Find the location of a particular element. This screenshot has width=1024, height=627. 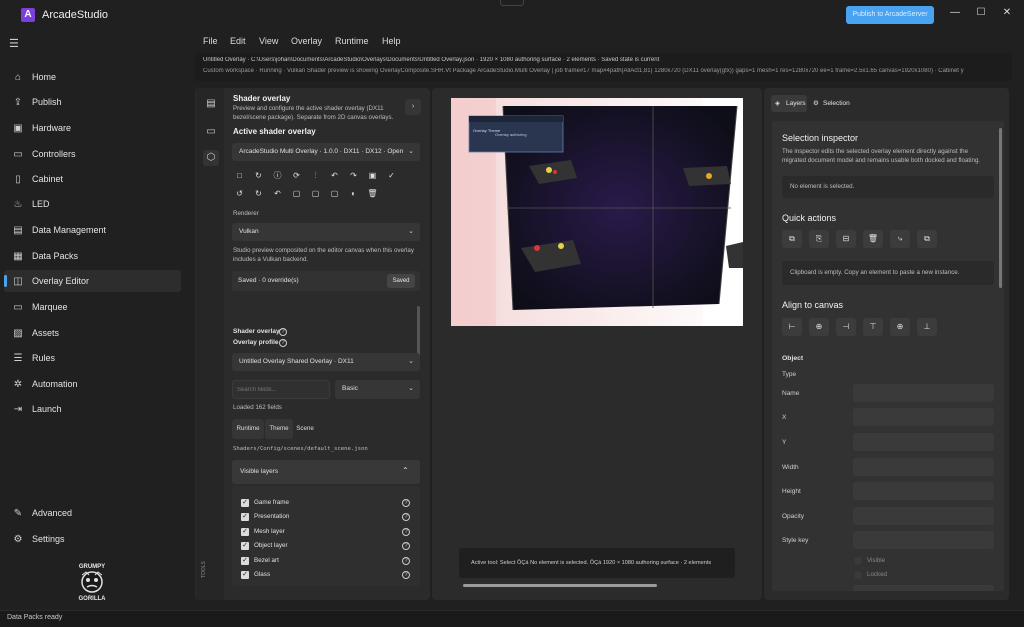

sidebar-item-automation: ✲ Automation is located at coordinates (92, 384).